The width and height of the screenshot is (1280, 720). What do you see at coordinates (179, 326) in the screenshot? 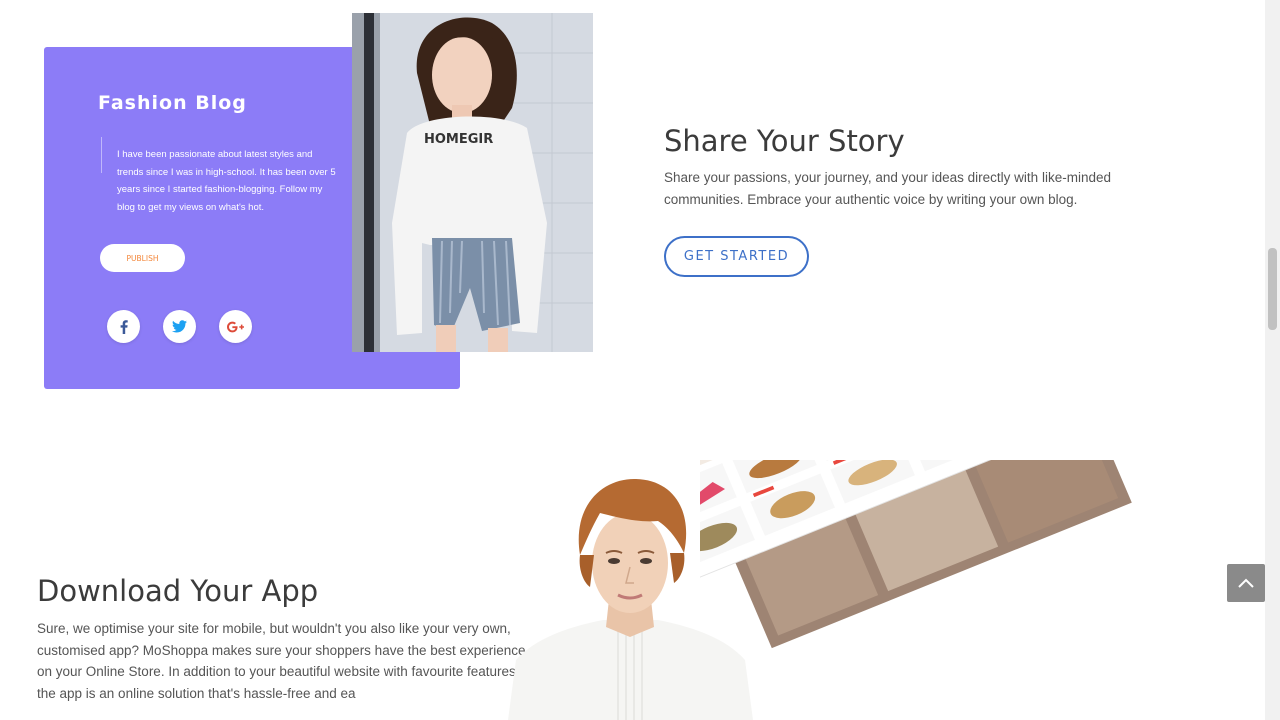
I see `twitter-icon` at bounding box center [179, 326].